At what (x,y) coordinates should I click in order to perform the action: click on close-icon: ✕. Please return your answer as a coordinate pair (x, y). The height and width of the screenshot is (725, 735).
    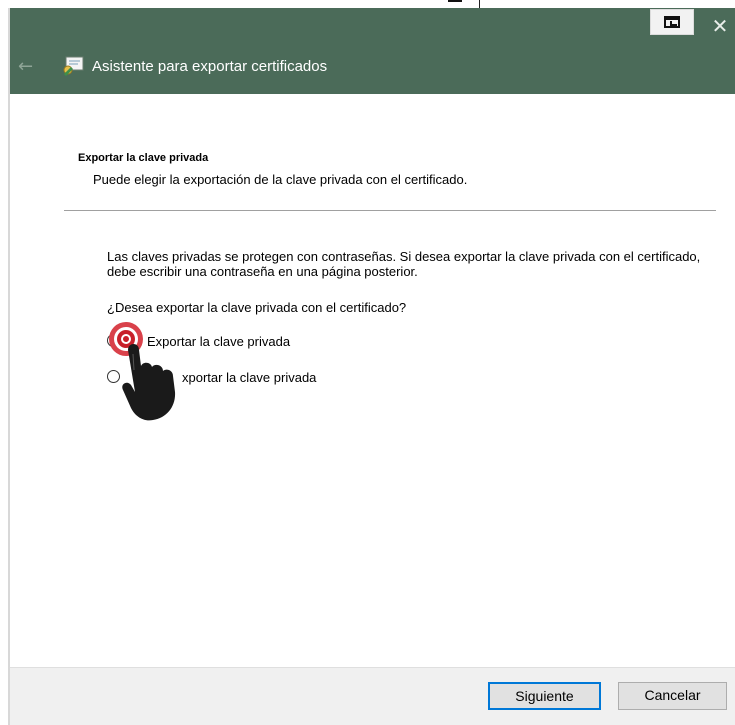
    Looking at the image, I should click on (720, 26).